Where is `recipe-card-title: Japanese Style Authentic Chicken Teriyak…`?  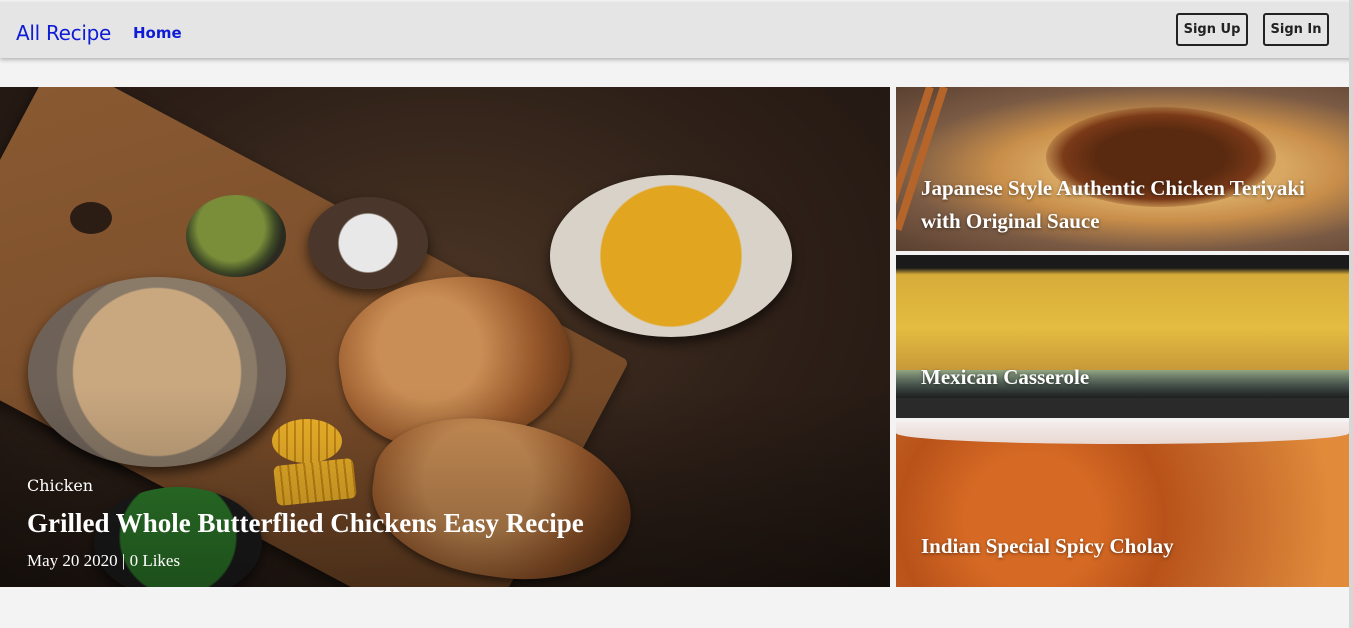 recipe-card-title: Japanese Style Authentic Chicken Teriyak… is located at coordinates (1131, 205).